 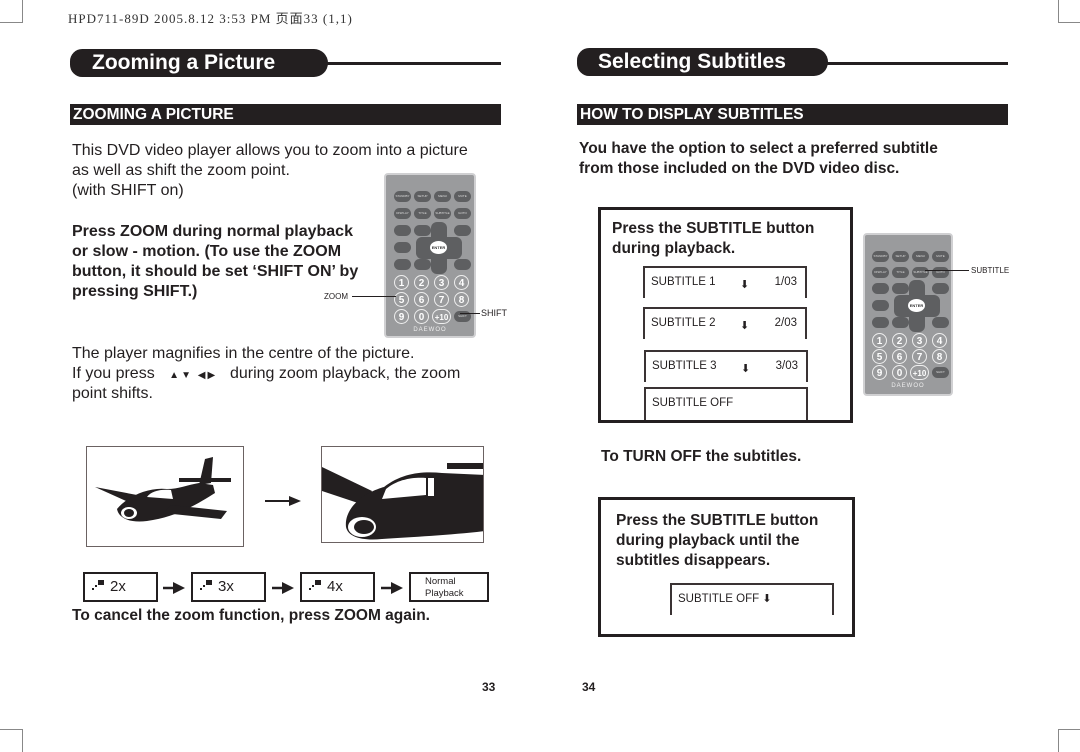 I want to click on zoom-step-4x: 4x, so click(x=337, y=587).